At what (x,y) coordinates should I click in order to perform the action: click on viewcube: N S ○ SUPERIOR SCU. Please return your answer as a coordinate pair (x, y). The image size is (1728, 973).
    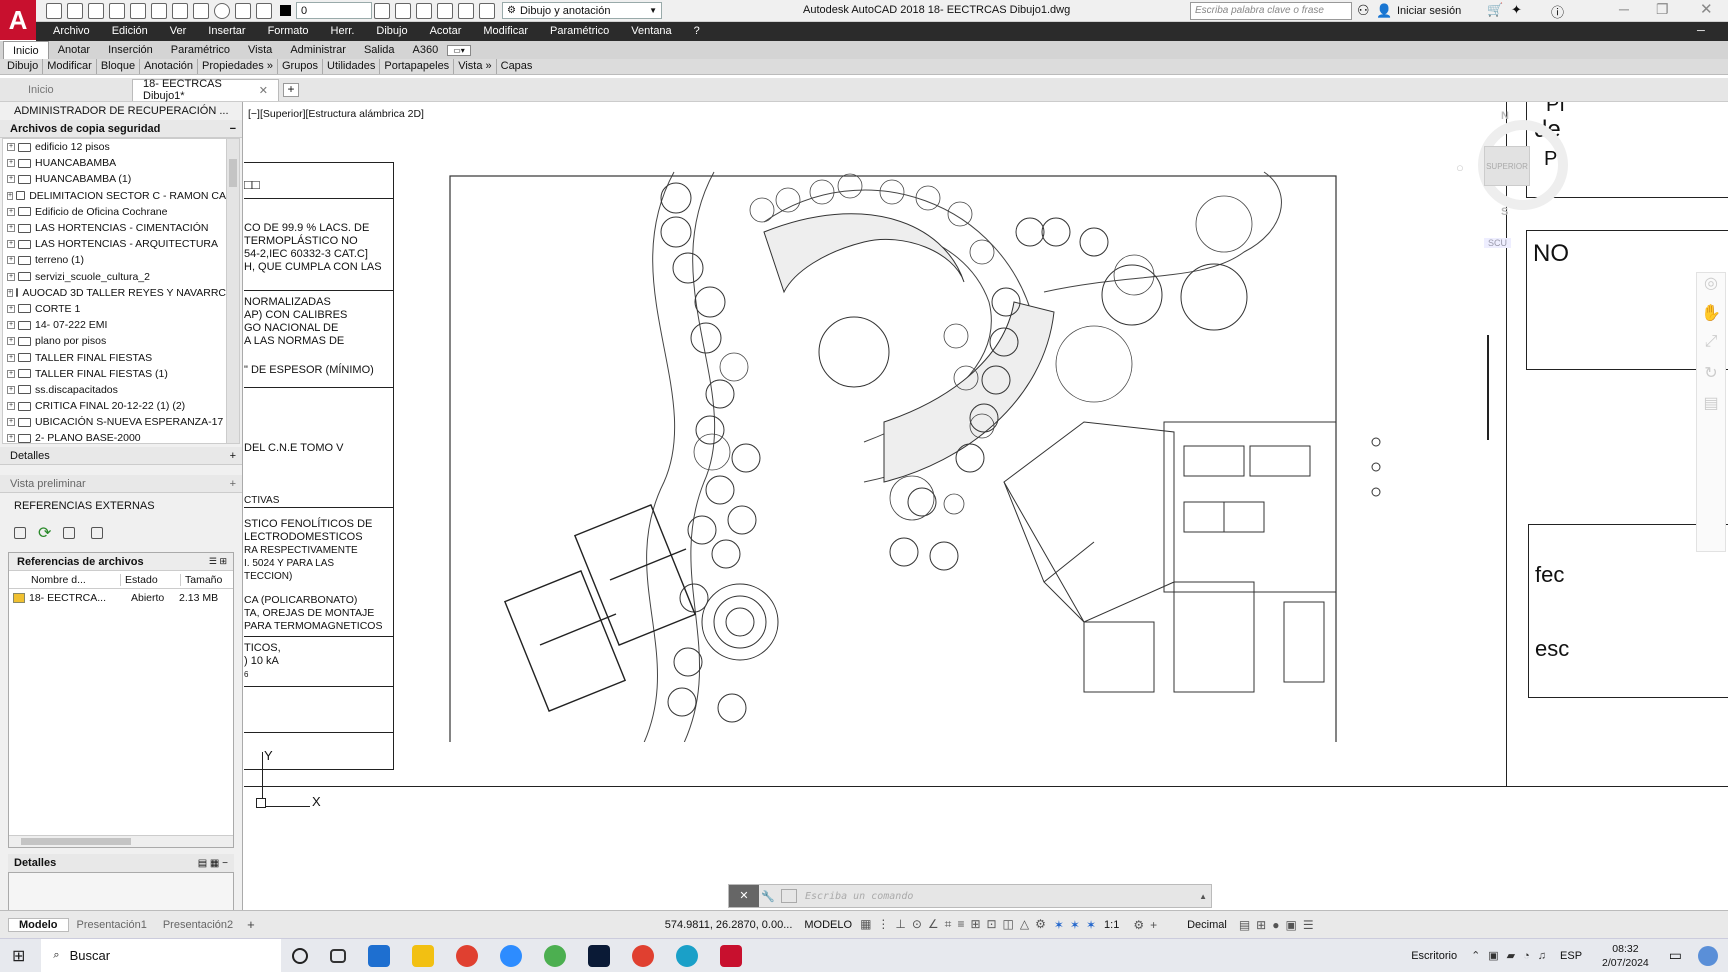
    Looking at the image, I should click on (1512, 179).